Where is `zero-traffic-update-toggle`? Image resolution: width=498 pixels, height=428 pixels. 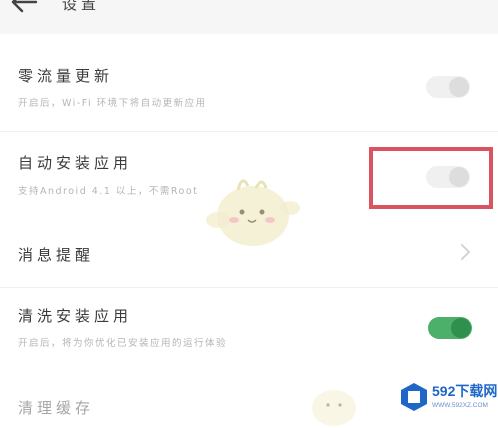 zero-traffic-update-toggle is located at coordinates (448, 87).